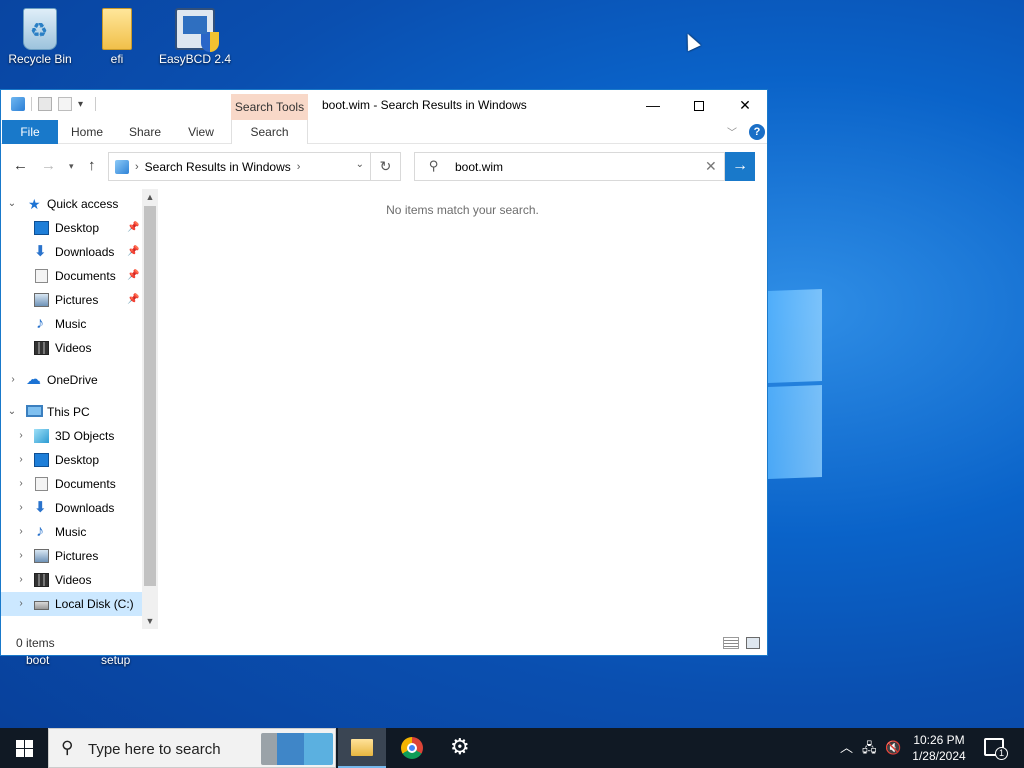 The image size is (1024, 768). I want to click on downloads-icon: ⬇, so click(40, 251).